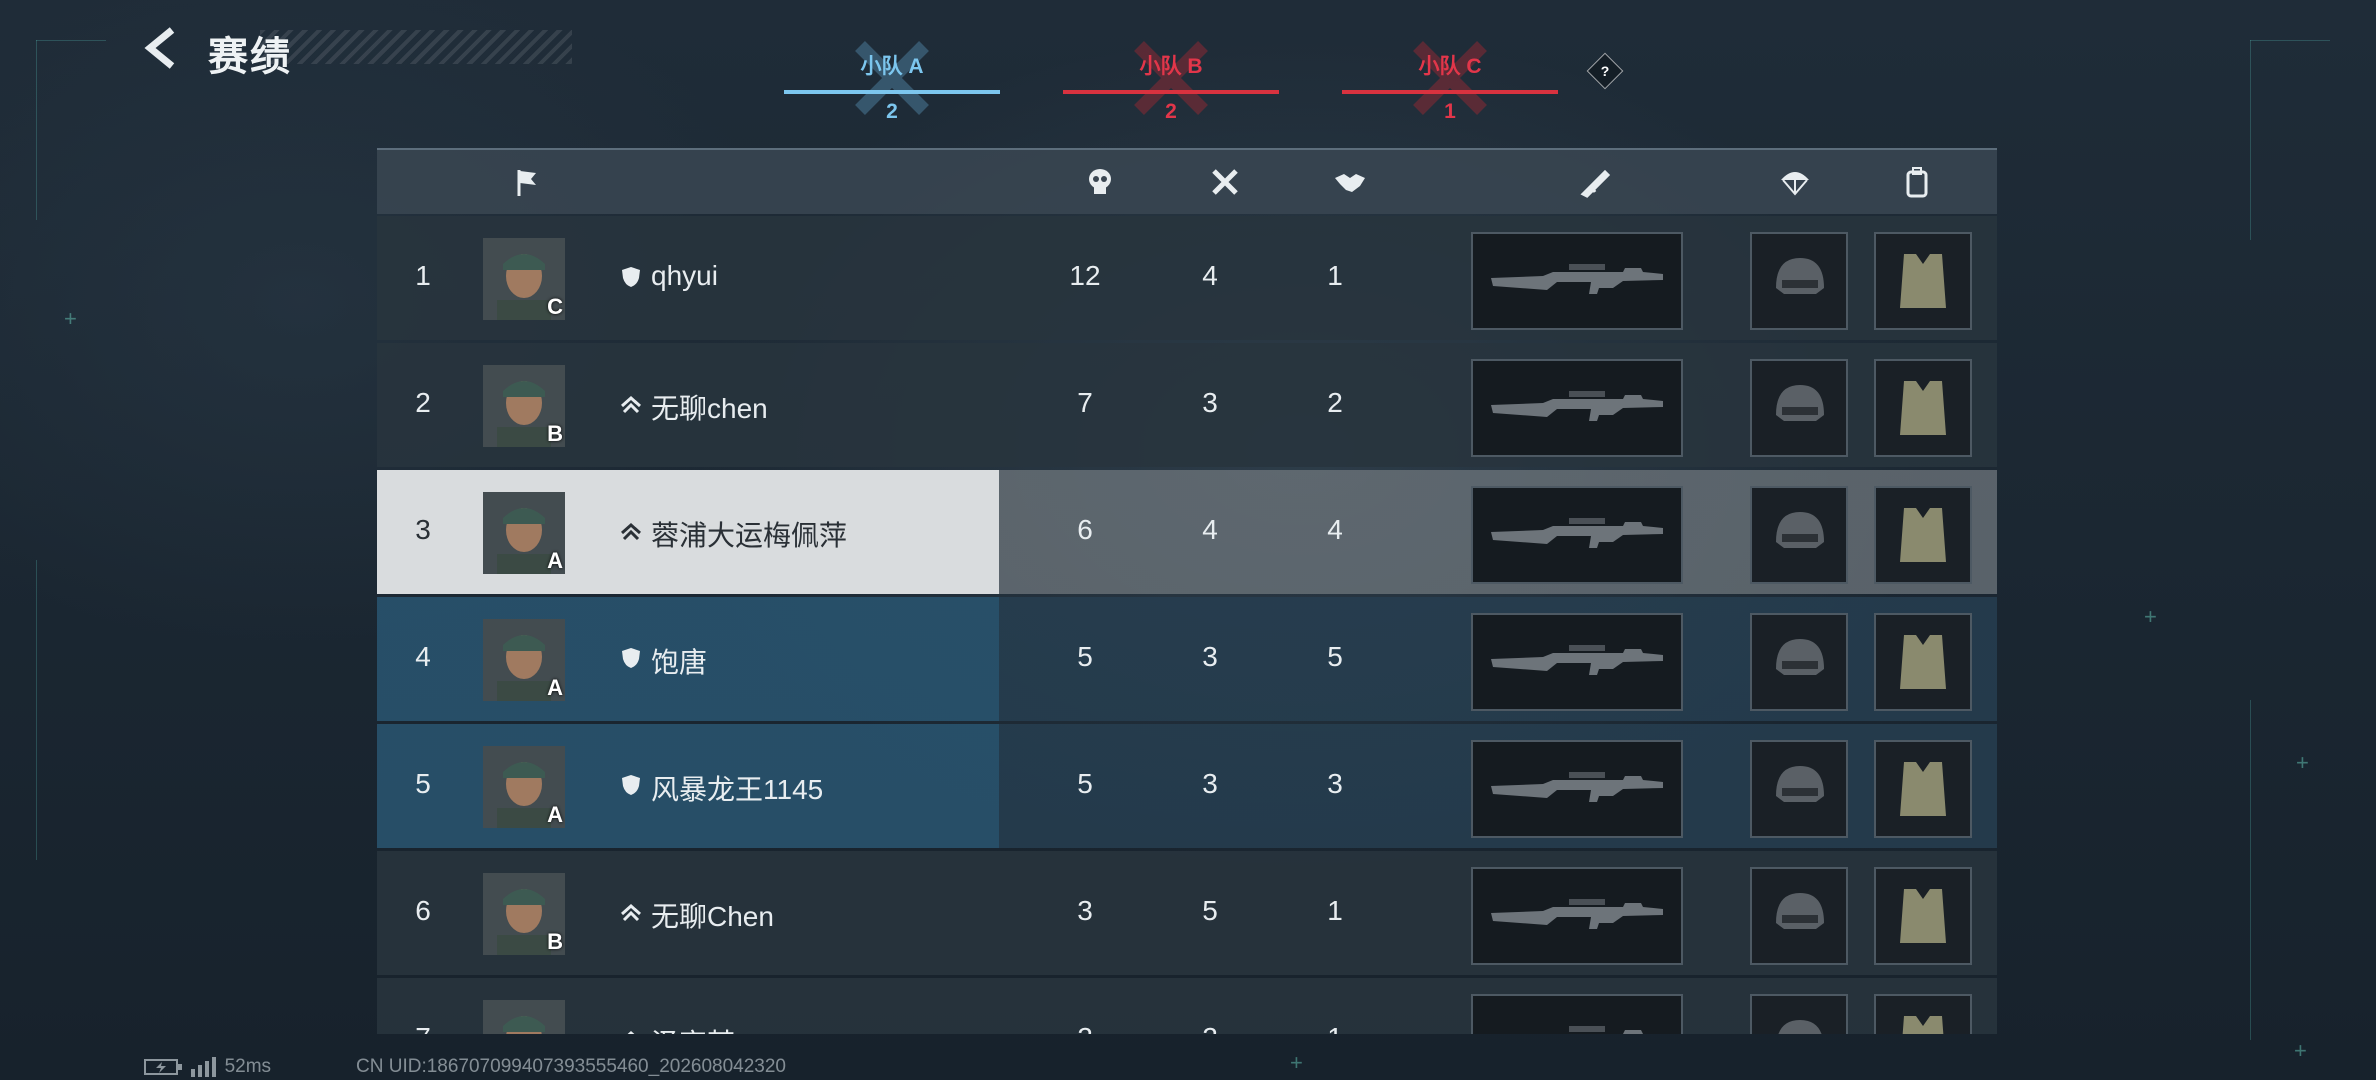 This screenshot has width=2376, height=1080. What do you see at coordinates (423, 275) in the screenshot?
I see `rank-number: 1` at bounding box center [423, 275].